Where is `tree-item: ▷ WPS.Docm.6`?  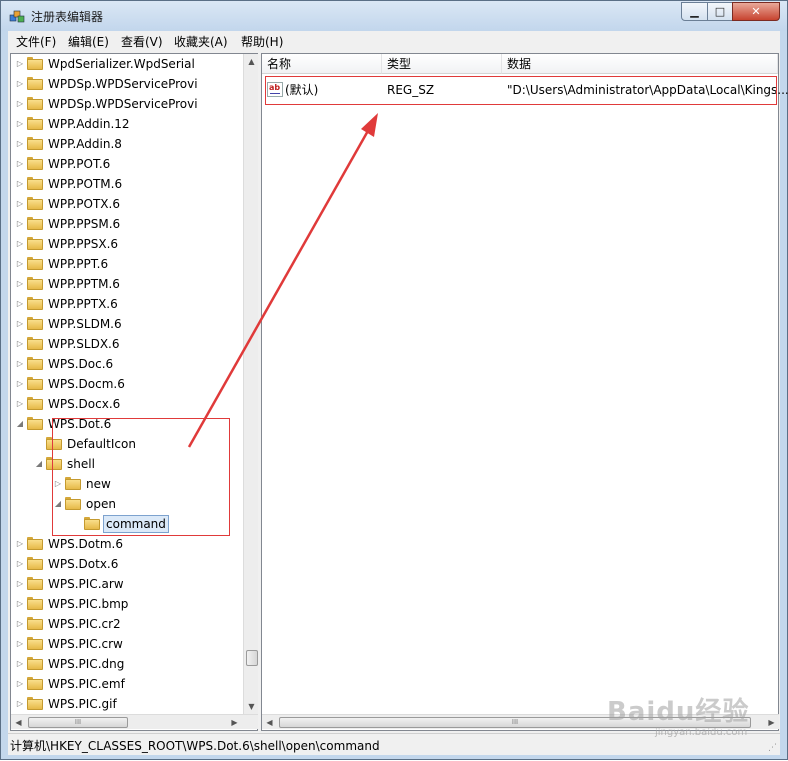
tree-item: ▷ WPS.Docm.6 is located at coordinates (129, 384).